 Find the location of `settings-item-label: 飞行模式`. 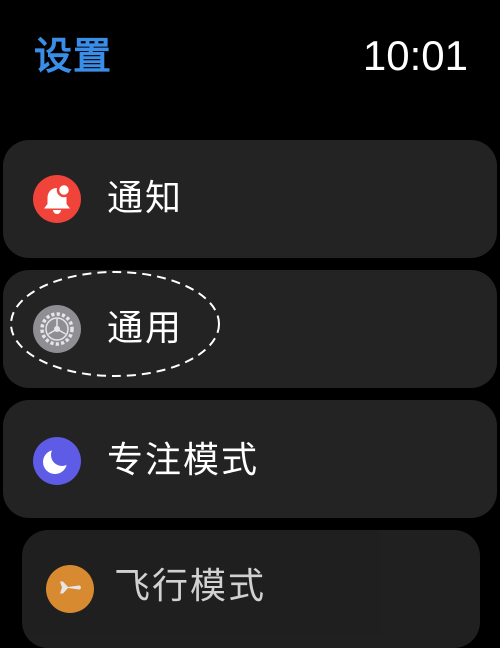

settings-item-label: 飞行模式 is located at coordinates (190, 586).